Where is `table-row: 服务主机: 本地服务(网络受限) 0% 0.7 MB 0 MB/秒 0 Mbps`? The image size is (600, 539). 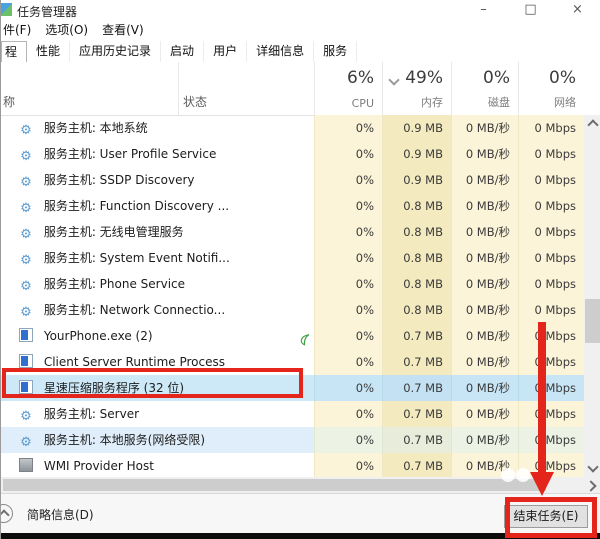
table-row: 服务主机: 本地服务(网络受限) 0% 0.7 MB 0 MB/秒 0 Mbps is located at coordinates (292, 440).